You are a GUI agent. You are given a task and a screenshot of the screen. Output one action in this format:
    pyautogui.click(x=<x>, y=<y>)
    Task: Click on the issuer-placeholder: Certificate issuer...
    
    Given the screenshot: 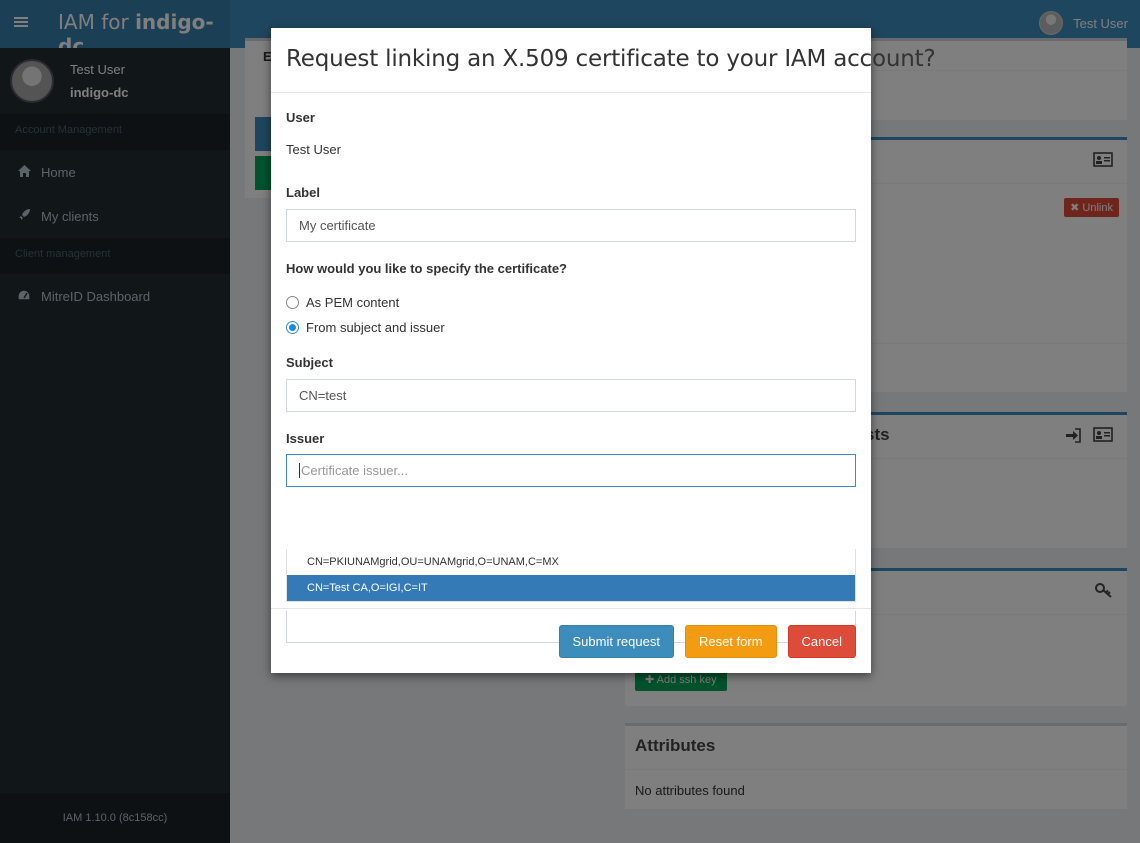 What is the action you would take?
    pyautogui.click(x=354, y=470)
    